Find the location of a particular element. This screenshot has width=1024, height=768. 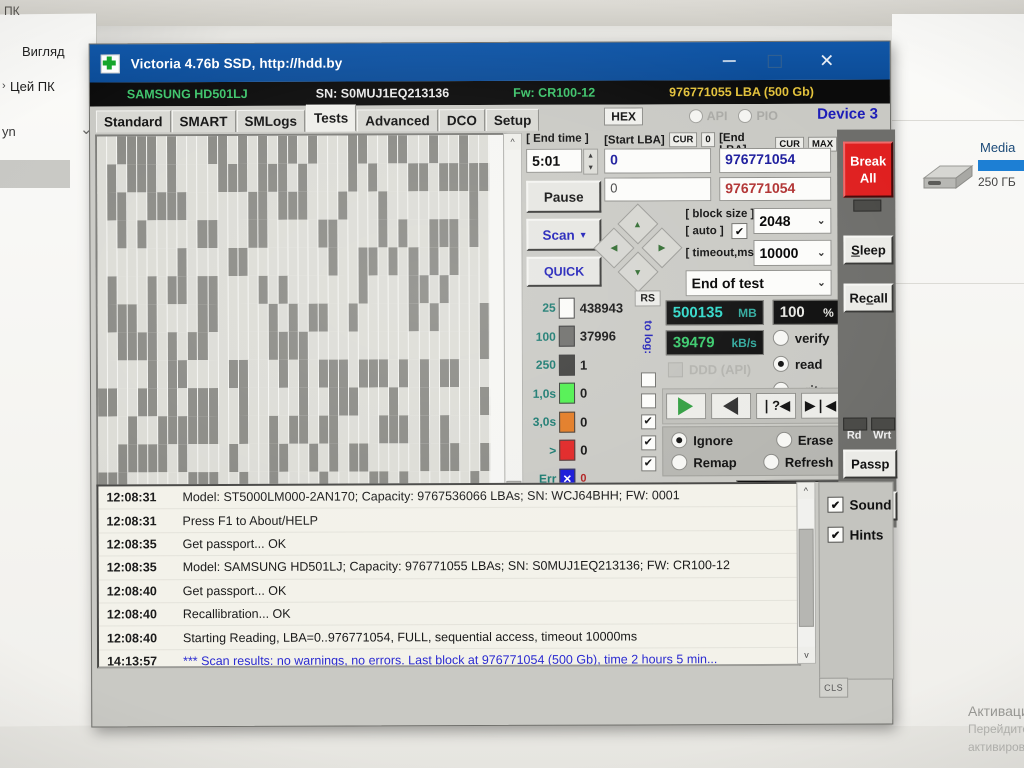

surface-map-scrollbar: ^ v is located at coordinates (513, 329).